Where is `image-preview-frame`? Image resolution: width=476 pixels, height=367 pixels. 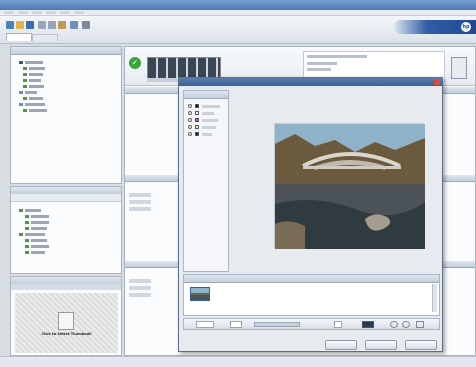
image-preview-frame is located at coordinates (349, 186).